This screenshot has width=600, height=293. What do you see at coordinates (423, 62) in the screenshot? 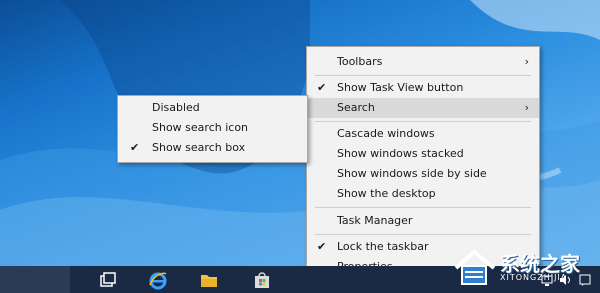
I see `menu-item-toolbars: Toolbars ›` at bounding box center [423, 62].